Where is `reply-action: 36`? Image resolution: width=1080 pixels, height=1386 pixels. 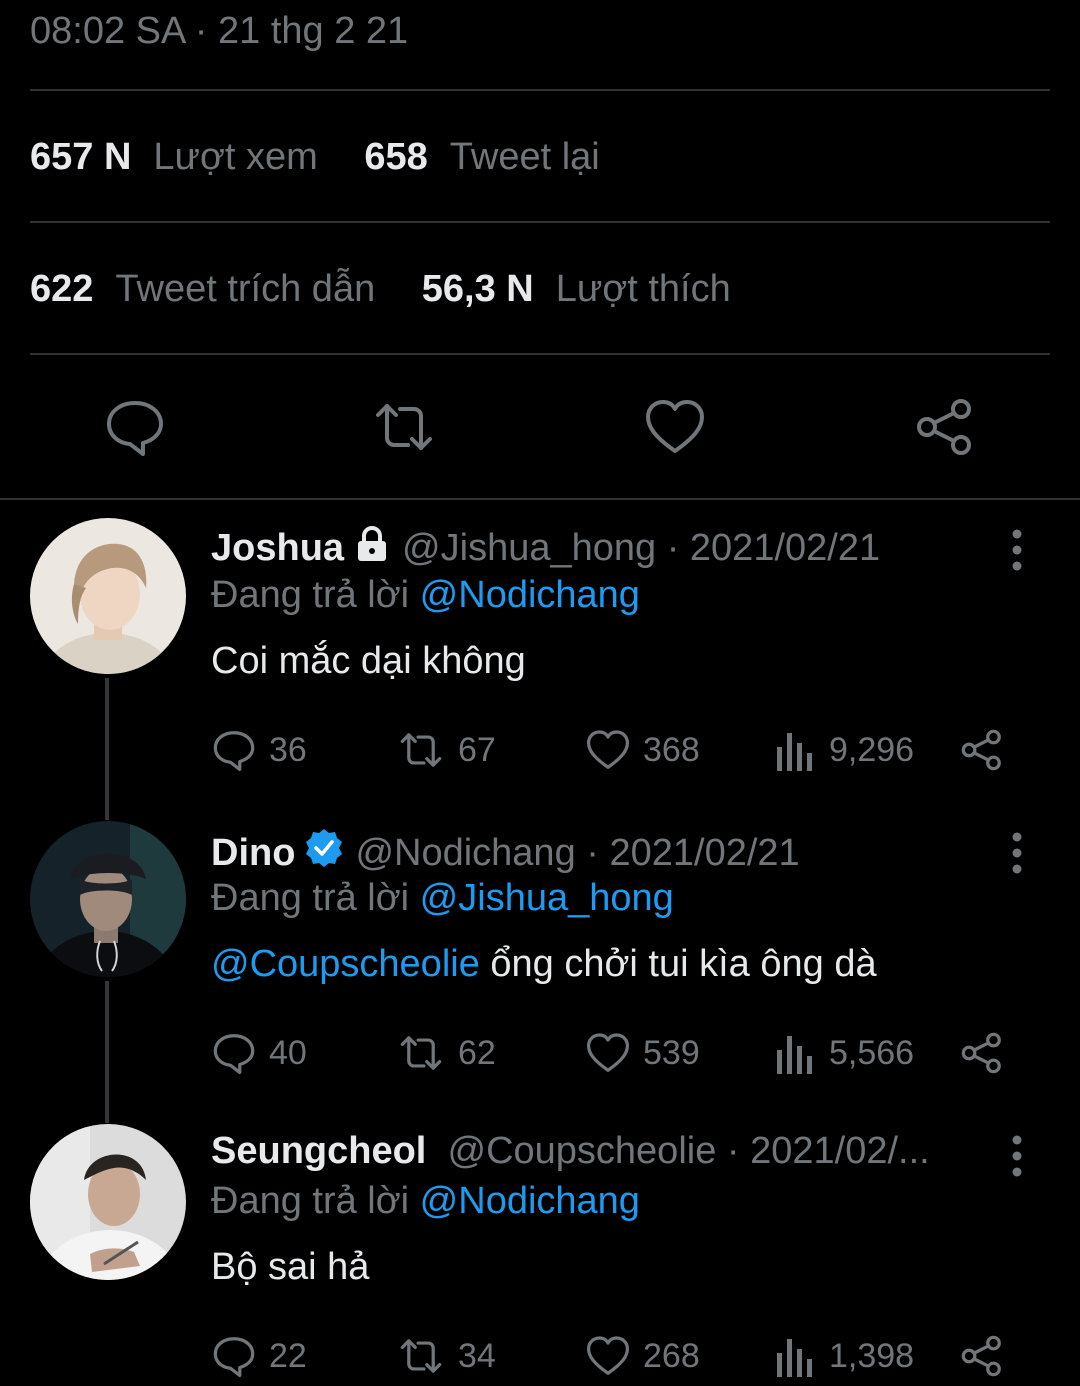 reply-action: 36 is located at coordinates (259, 750).